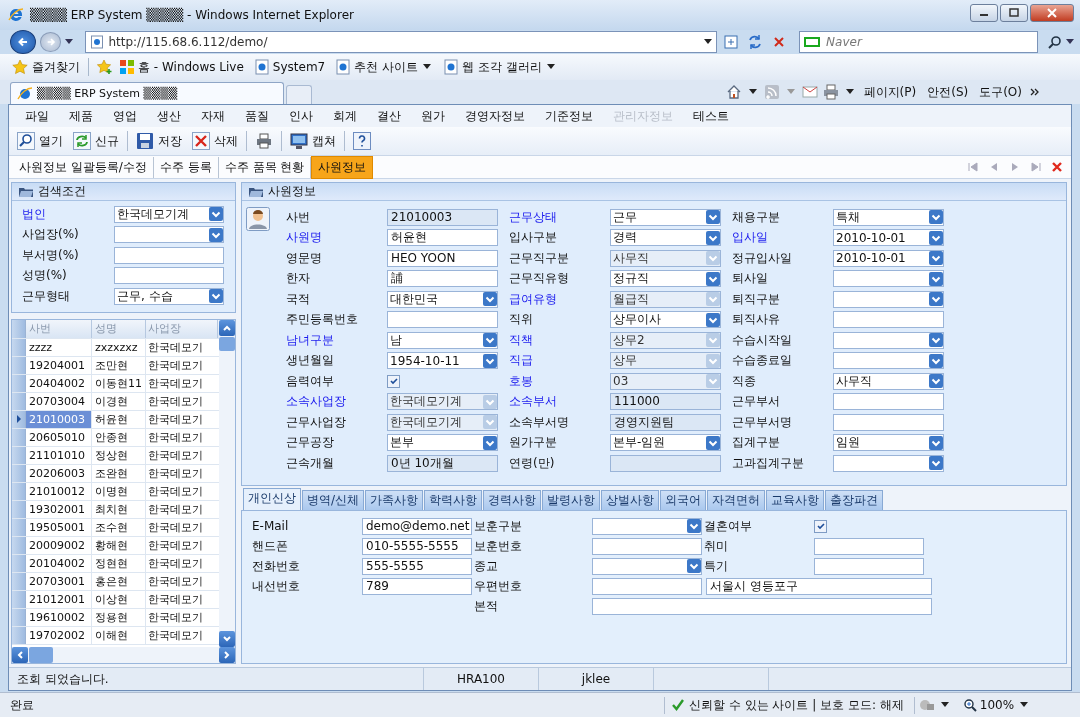 The width and height of the screenshot is (1080, 717). I want to click on menu-item: 결산, so click(389, 116).